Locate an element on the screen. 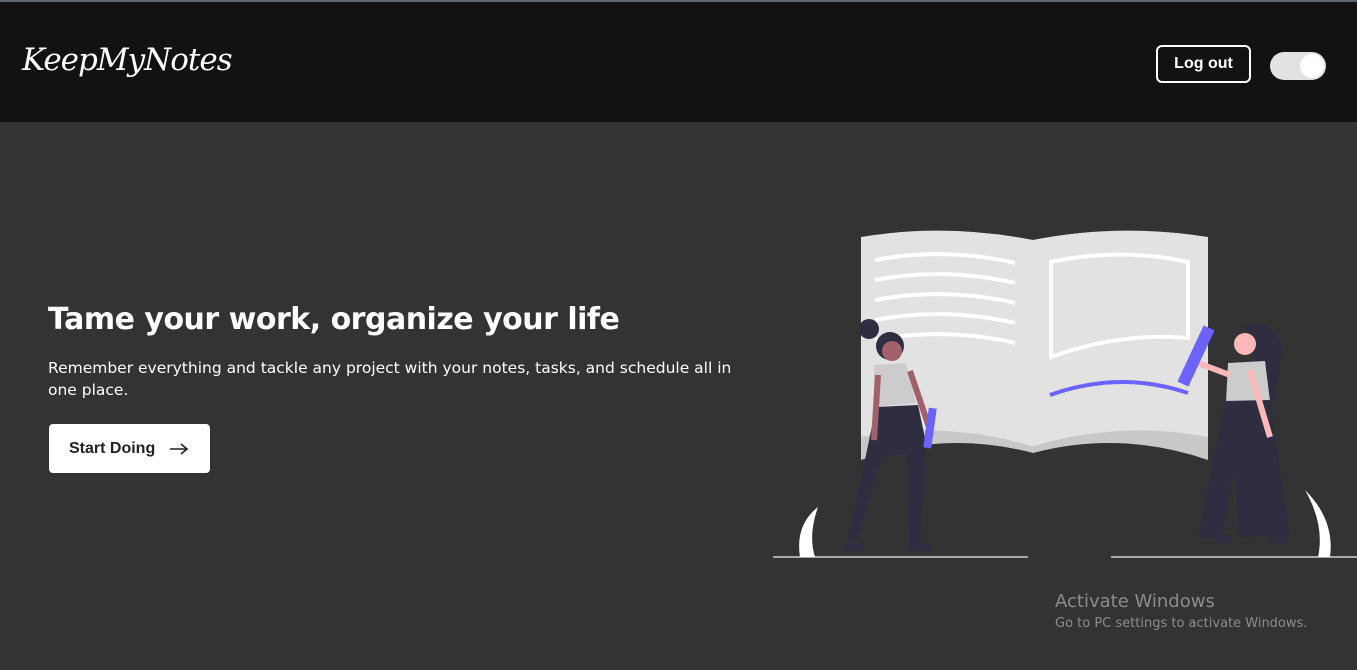 The height and width of the screenshot is (670, 1357). toggle-knob is located at coordinates (1312, 66).